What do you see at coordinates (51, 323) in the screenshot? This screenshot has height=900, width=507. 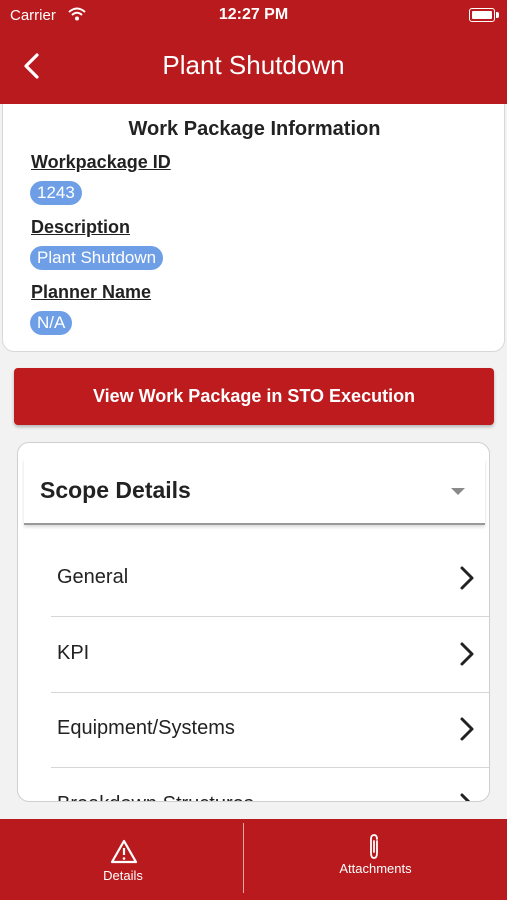 I see `planner-name-value: N/A` at bounding box center [51, 323].